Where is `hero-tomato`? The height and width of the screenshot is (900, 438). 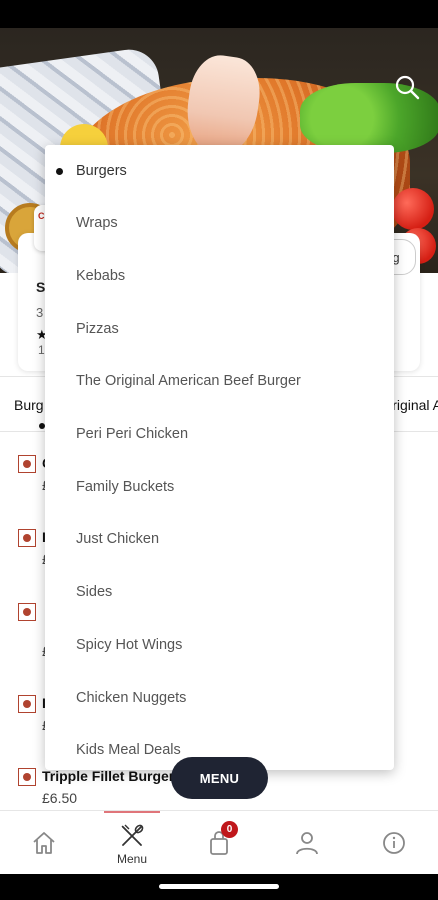 hero-tomato is located at coordinates (413, 209).